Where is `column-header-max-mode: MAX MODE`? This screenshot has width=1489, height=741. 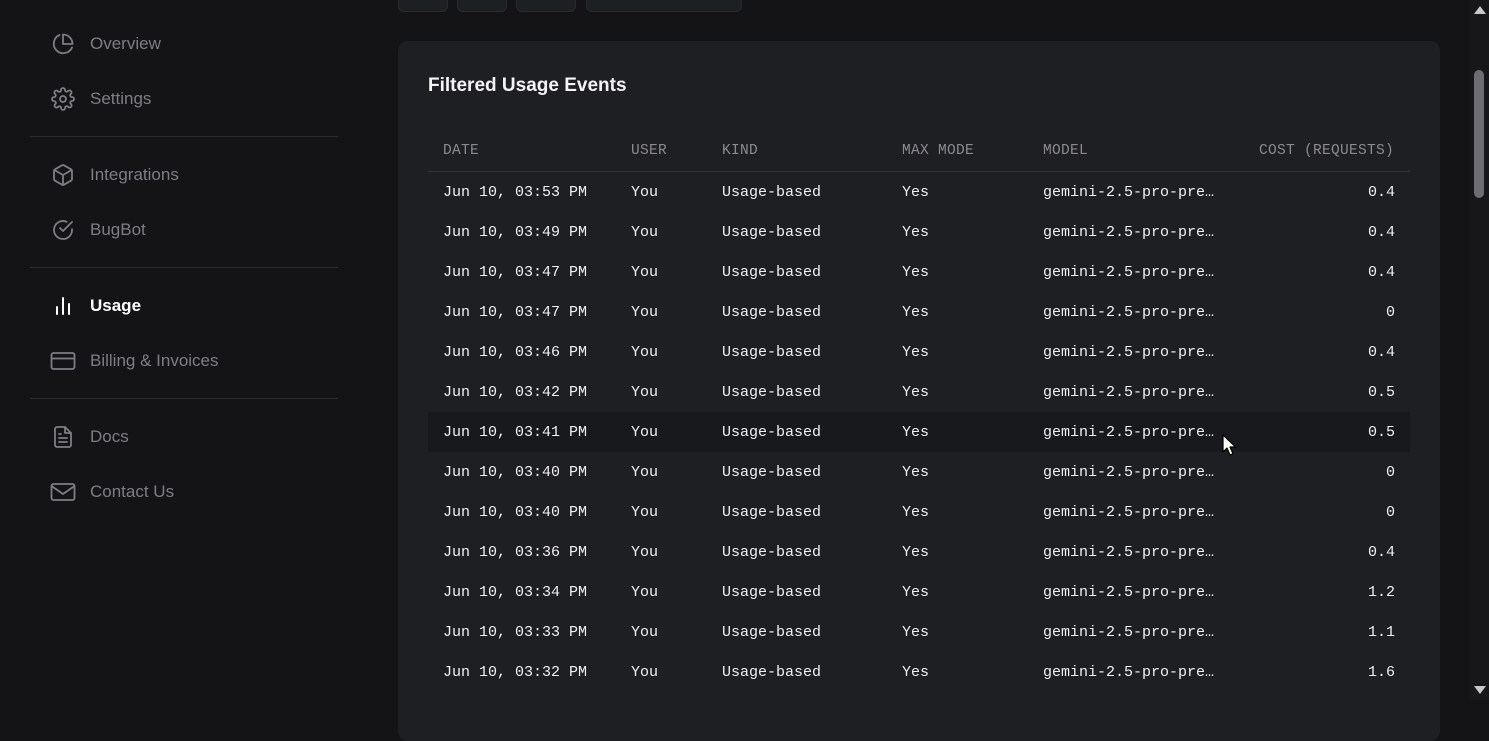
column-header-max-mode: MAX MODE is located at coordinates (972, 151).